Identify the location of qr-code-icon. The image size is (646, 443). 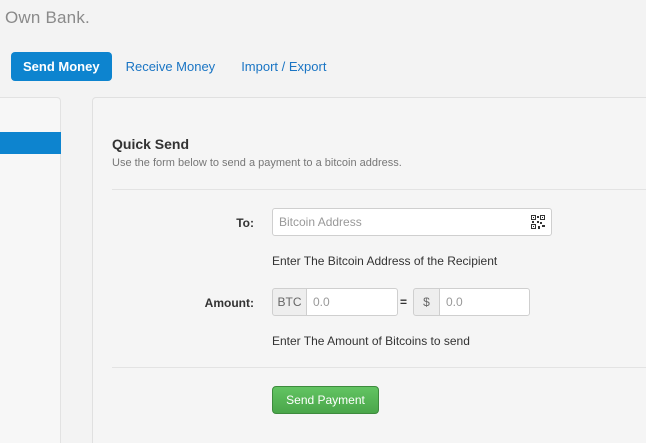
(538, 222).